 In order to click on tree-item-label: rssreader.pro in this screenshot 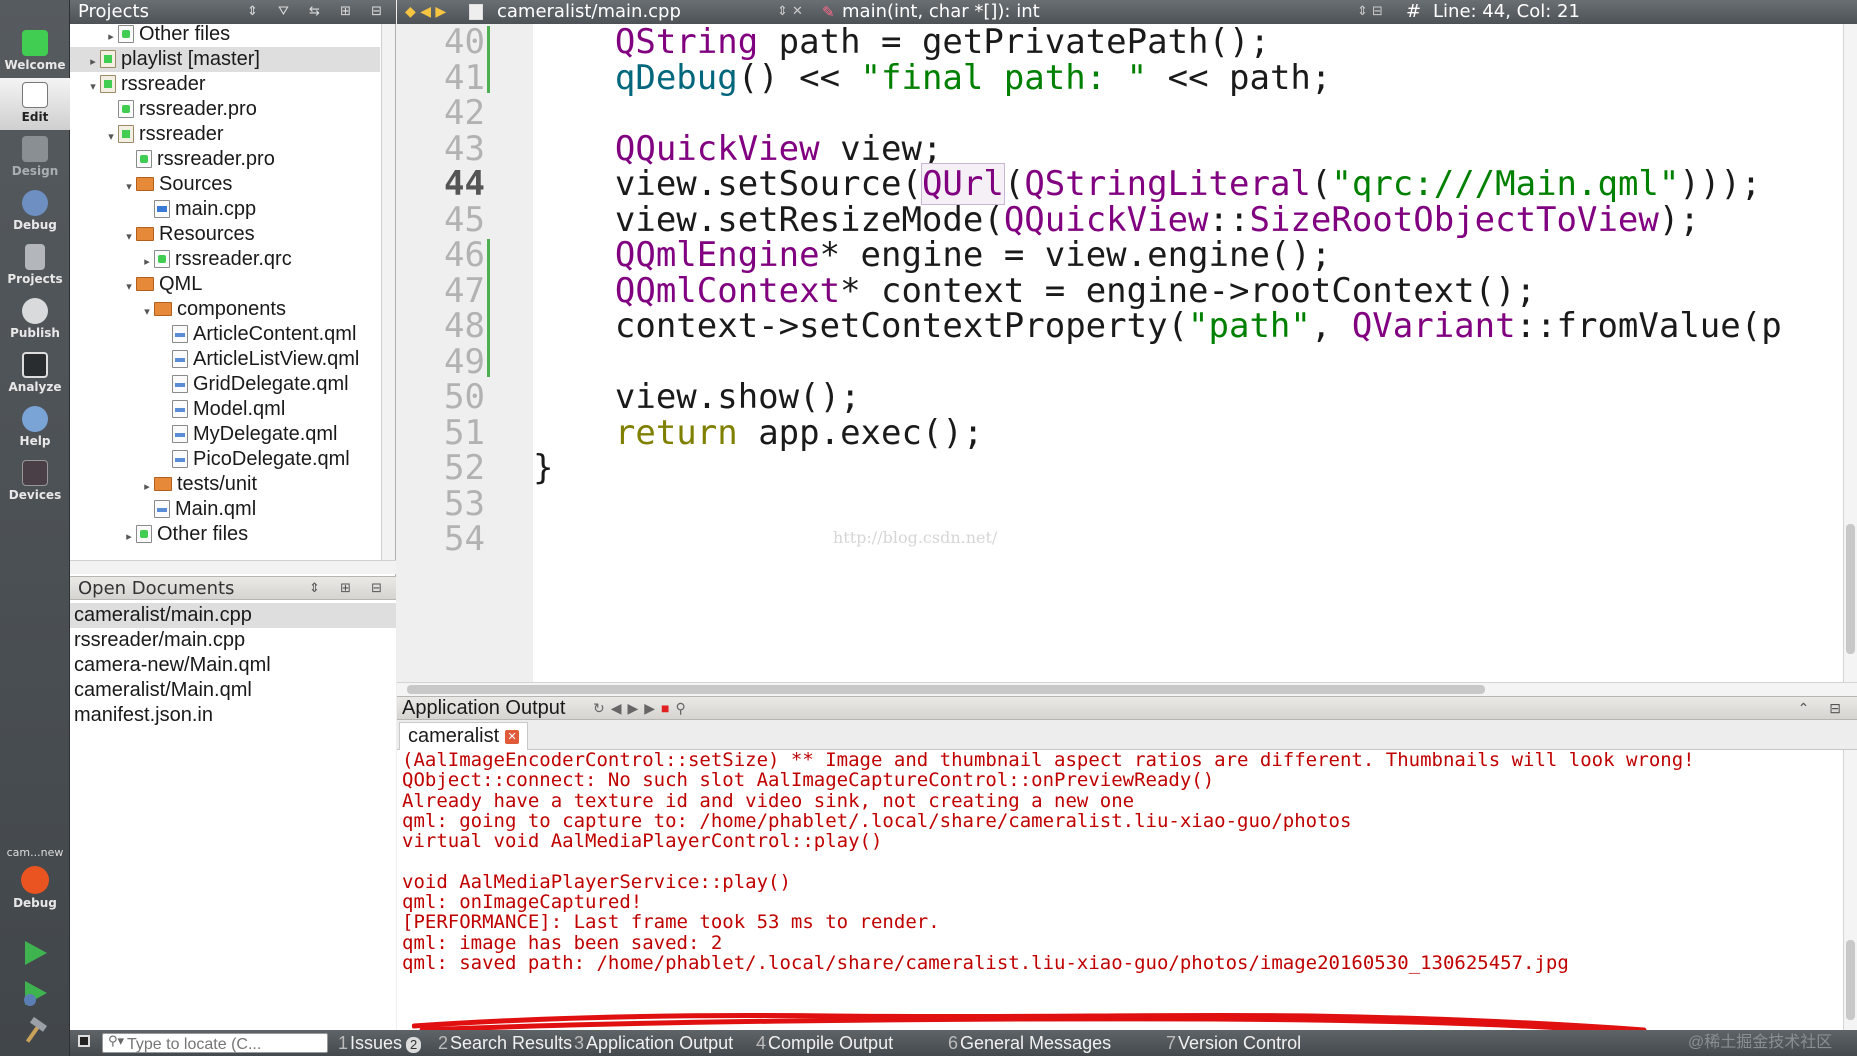, I will do `click(216, 159)`.